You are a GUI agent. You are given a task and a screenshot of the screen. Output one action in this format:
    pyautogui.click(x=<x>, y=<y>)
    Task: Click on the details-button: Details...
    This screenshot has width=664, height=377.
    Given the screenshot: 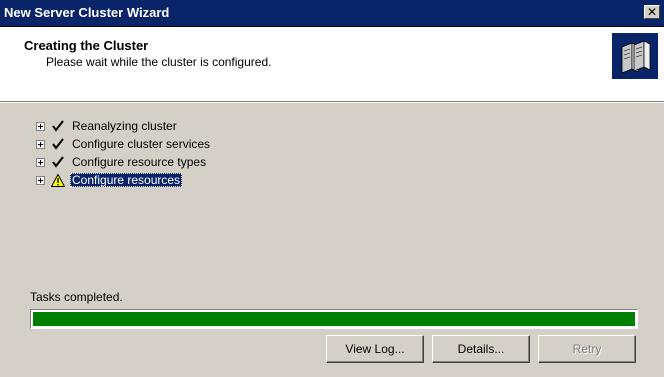 What is the action you would take?
    pyautogui.click(x=481, y=349)
    